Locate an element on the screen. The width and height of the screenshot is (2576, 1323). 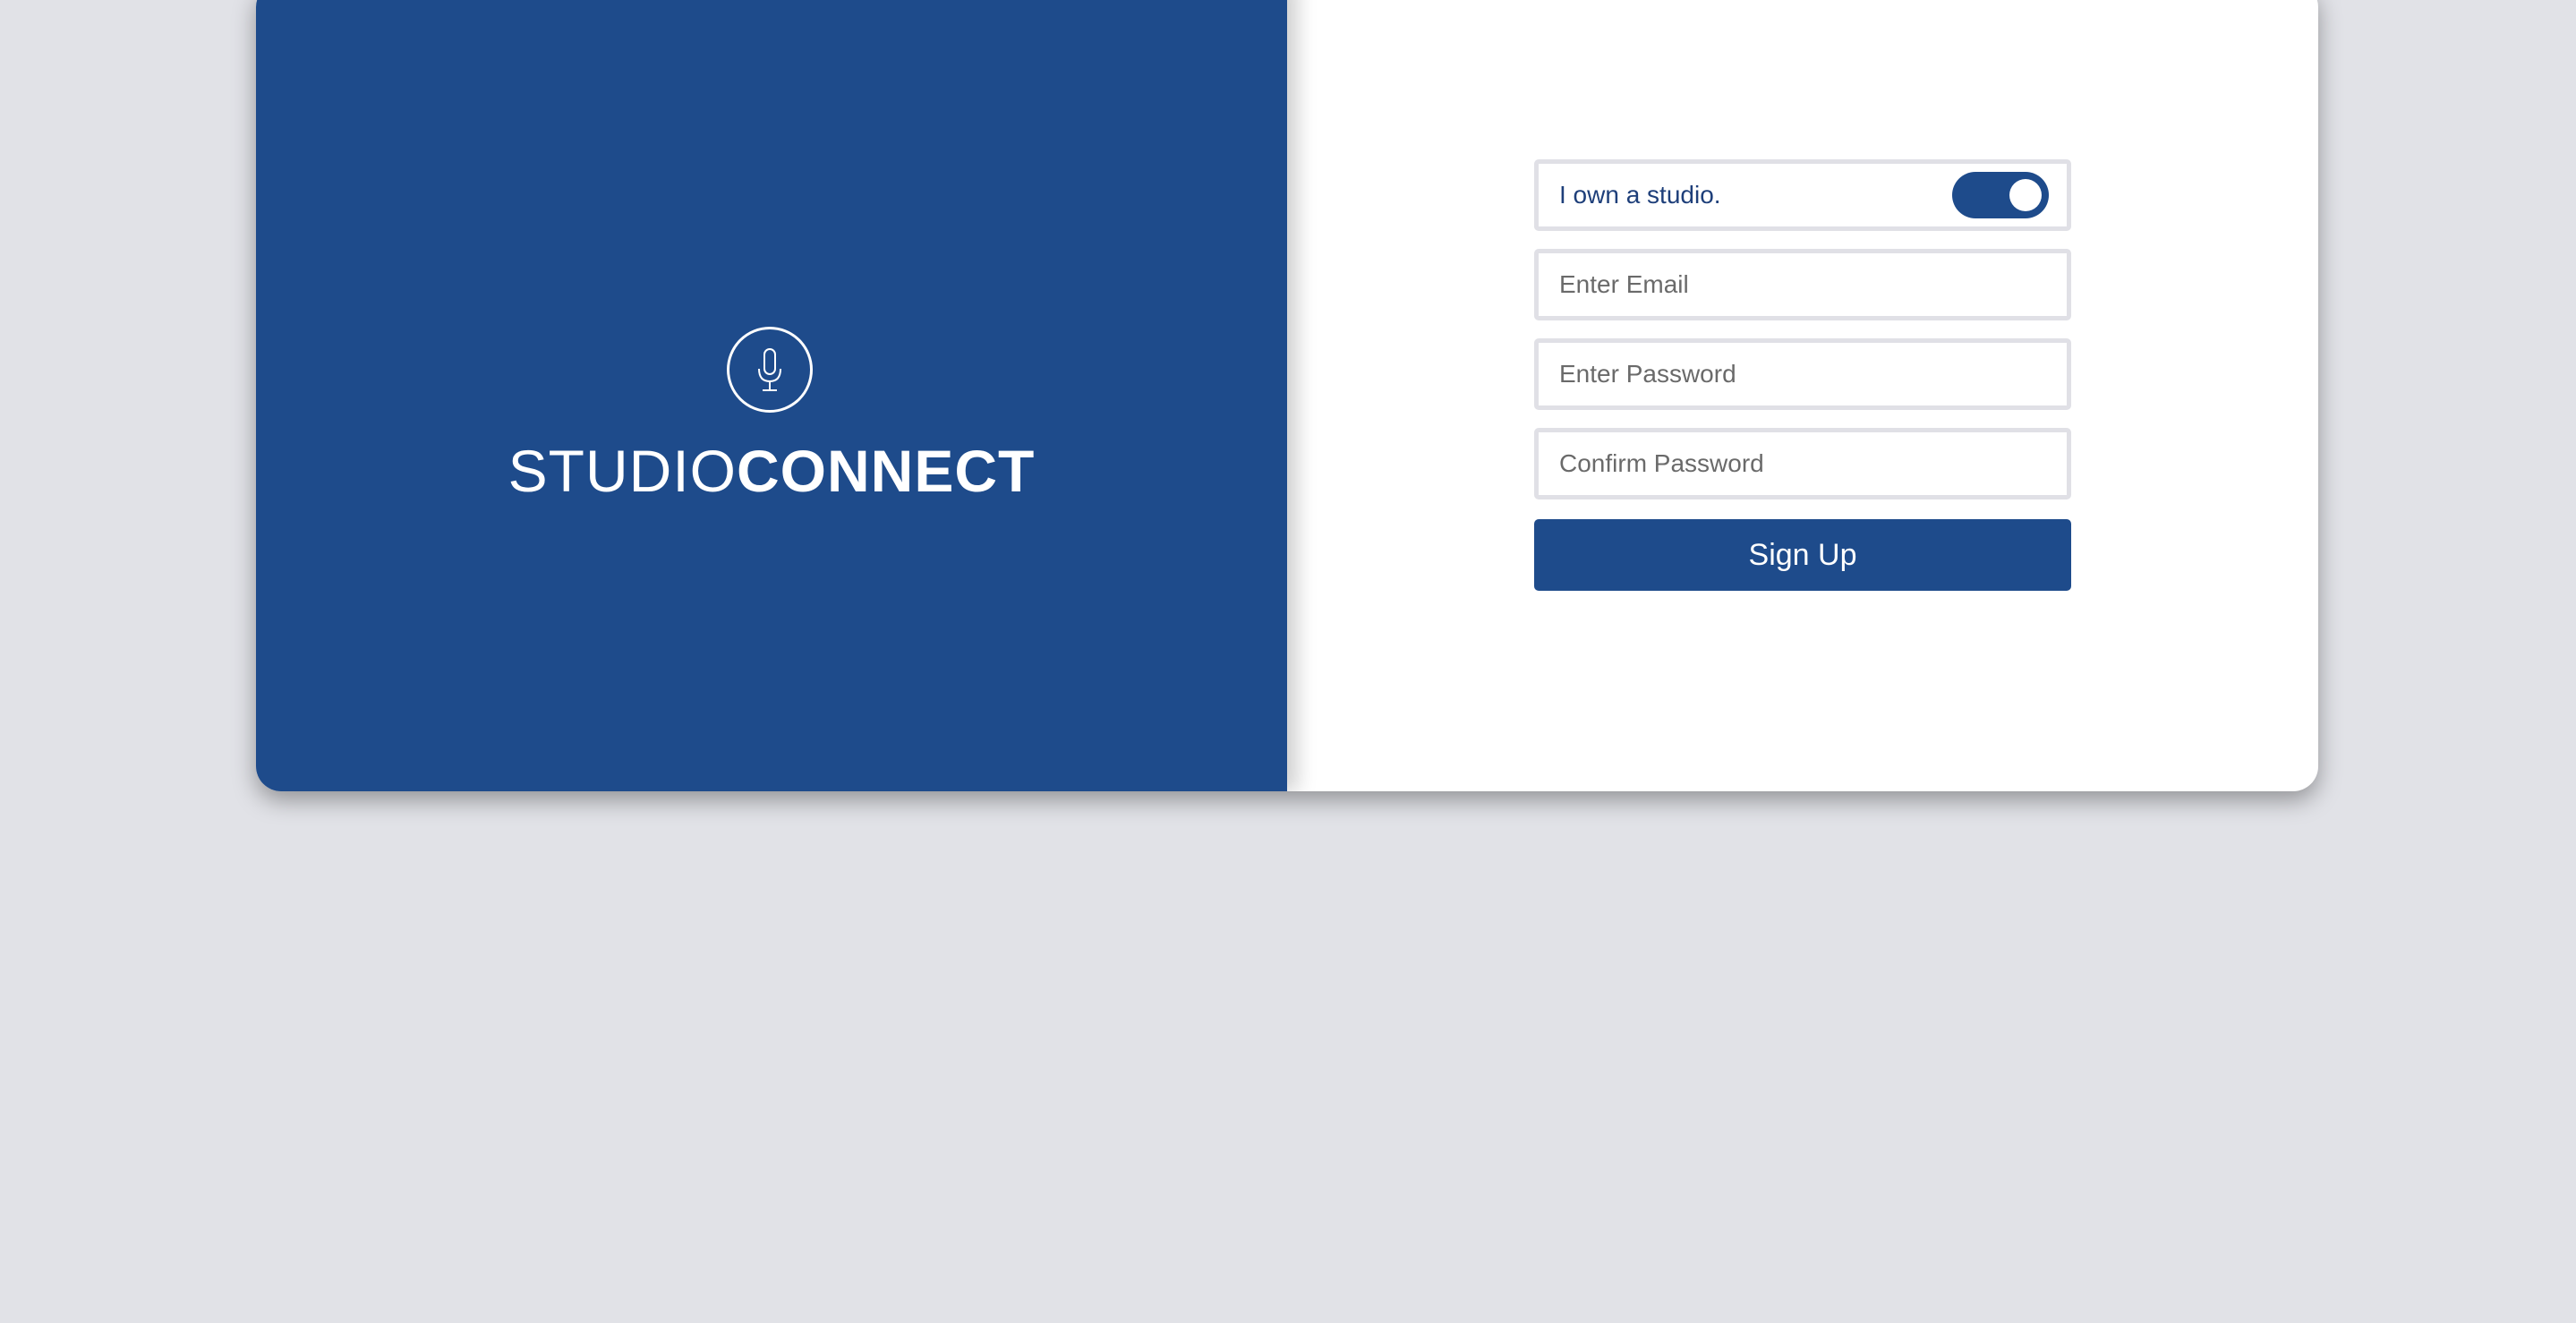
studio-owner-toggle is located at coordinates (2000, 195).